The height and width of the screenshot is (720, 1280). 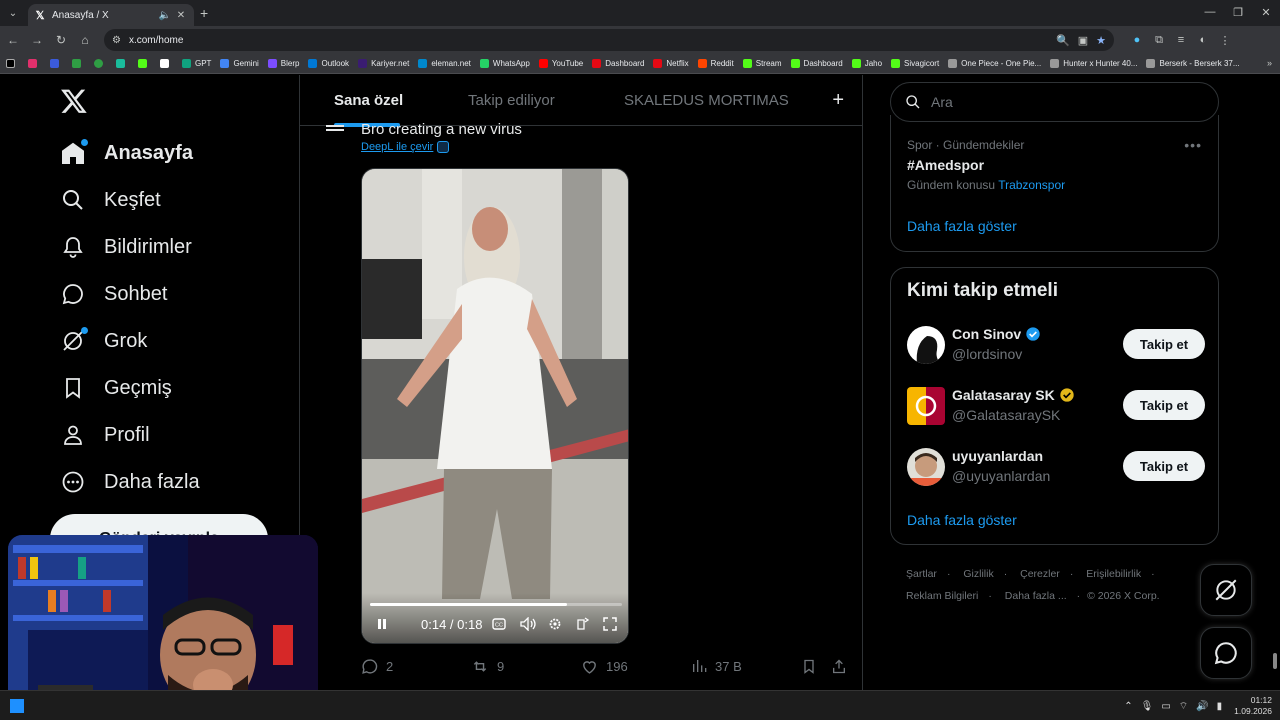 I want to click on nav-profile: Profil, so click(x=105, y=435).